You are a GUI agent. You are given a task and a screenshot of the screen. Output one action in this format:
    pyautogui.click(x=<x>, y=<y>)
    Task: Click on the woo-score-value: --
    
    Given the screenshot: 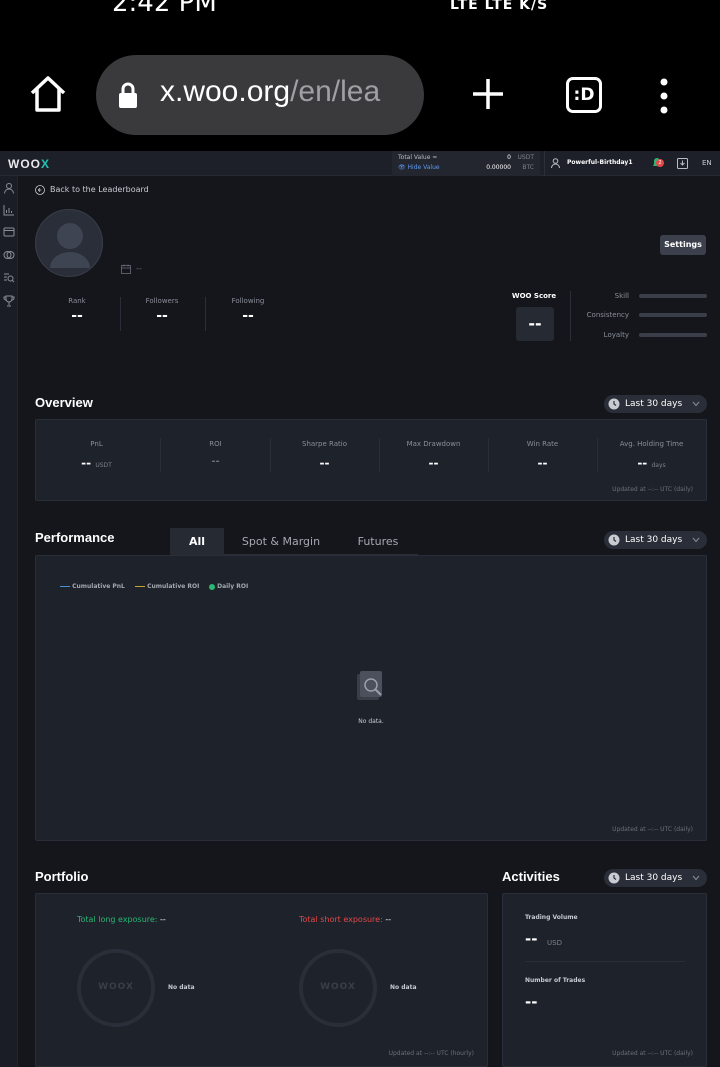 What is the action you would take?
    pyautogui.click(x=535, y=324)
    